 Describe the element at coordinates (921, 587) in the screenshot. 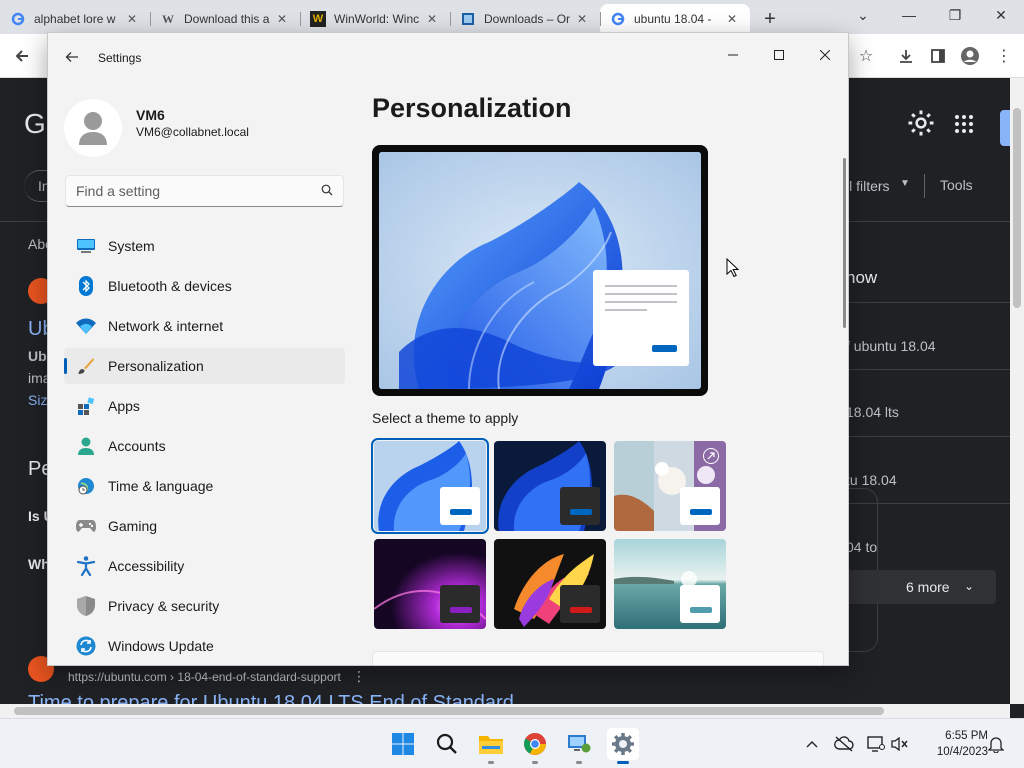

I see `more-button: 6 more ⌄` at that location.